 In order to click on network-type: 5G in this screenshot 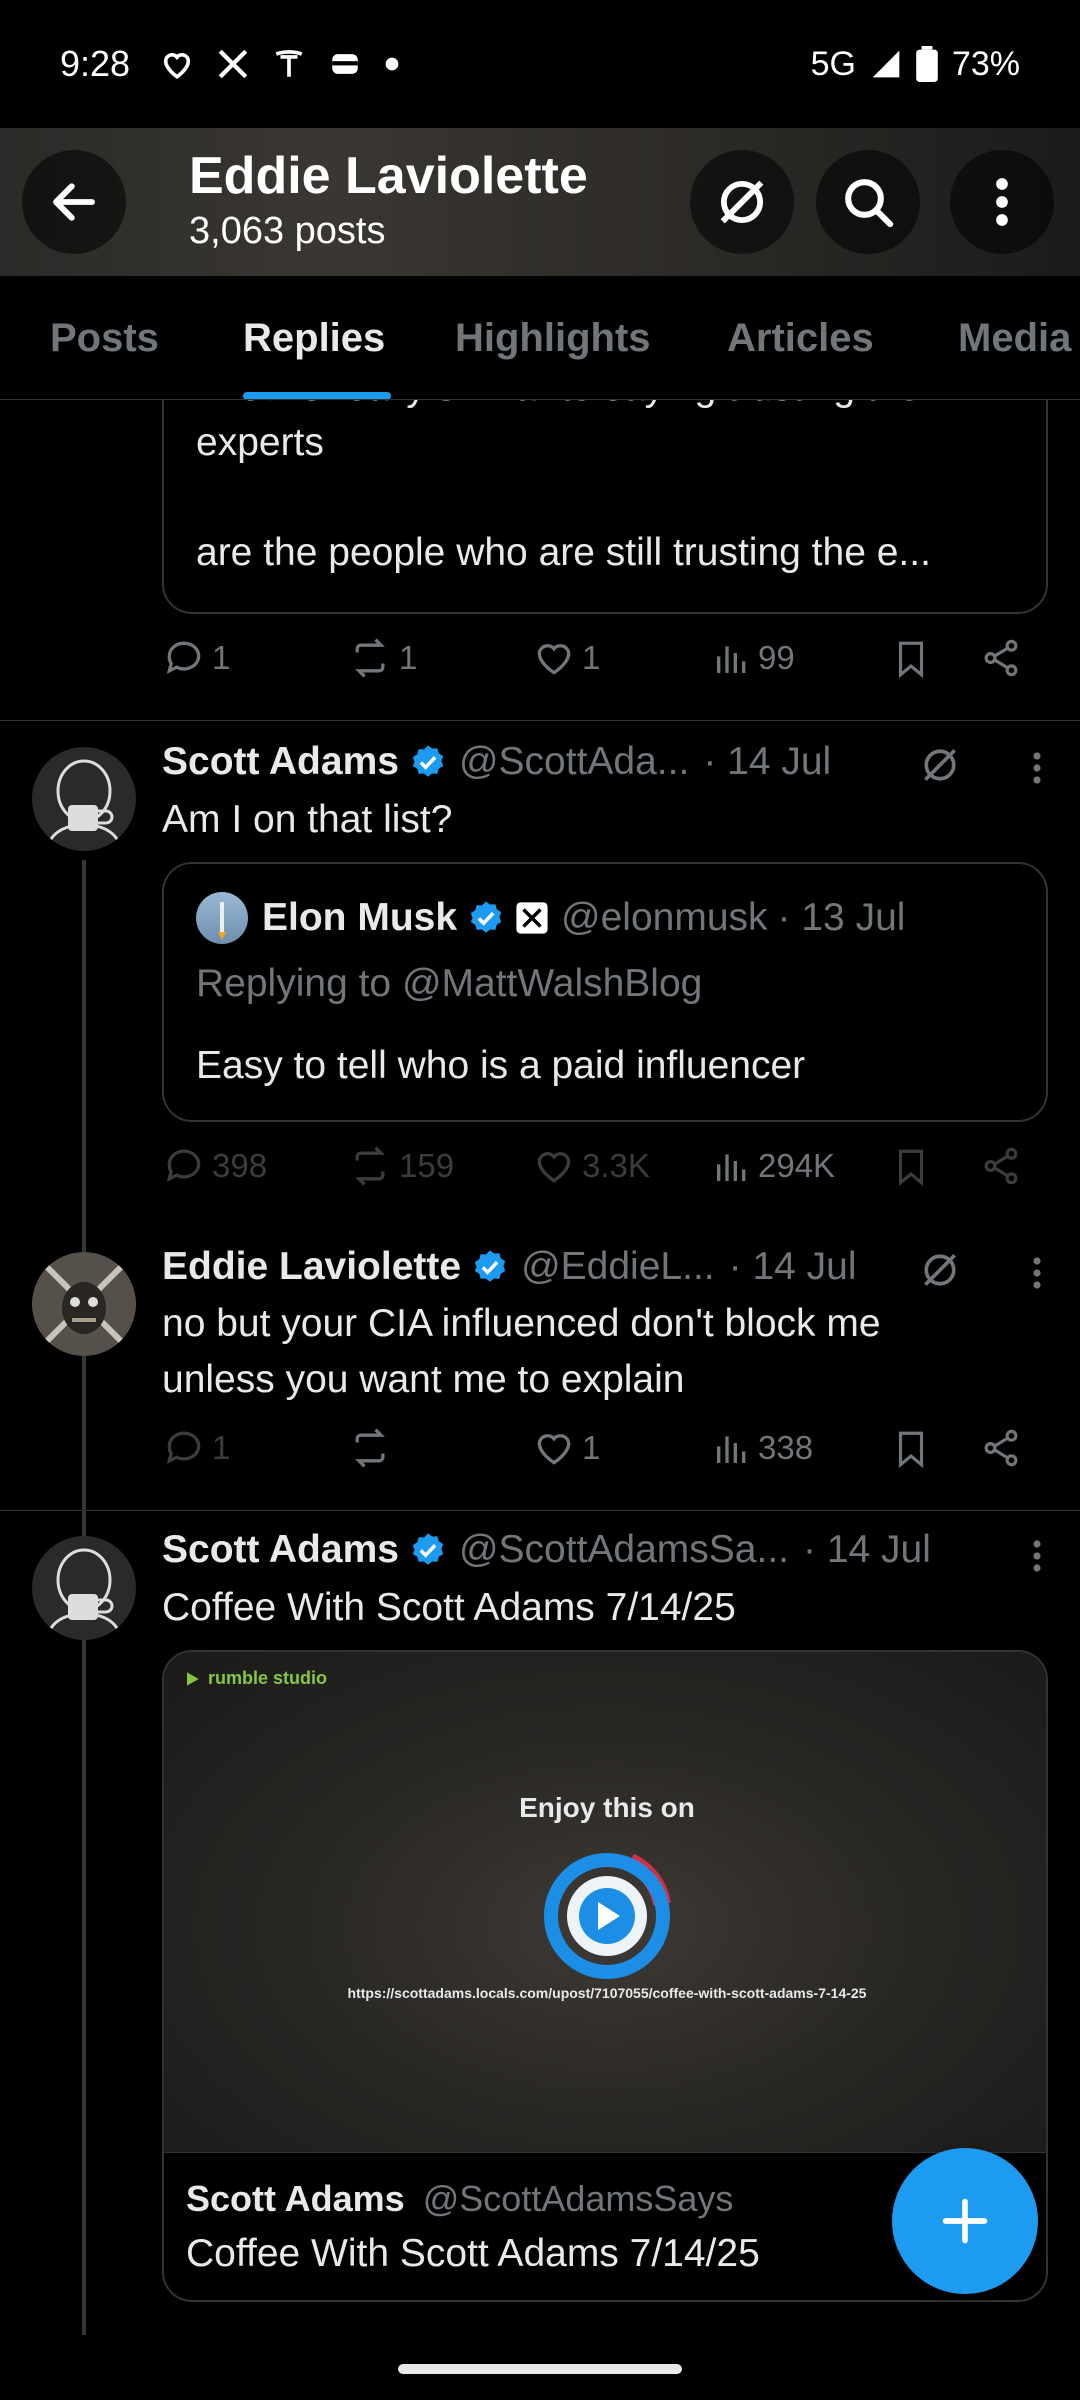, I will do `click(833, 63)`.